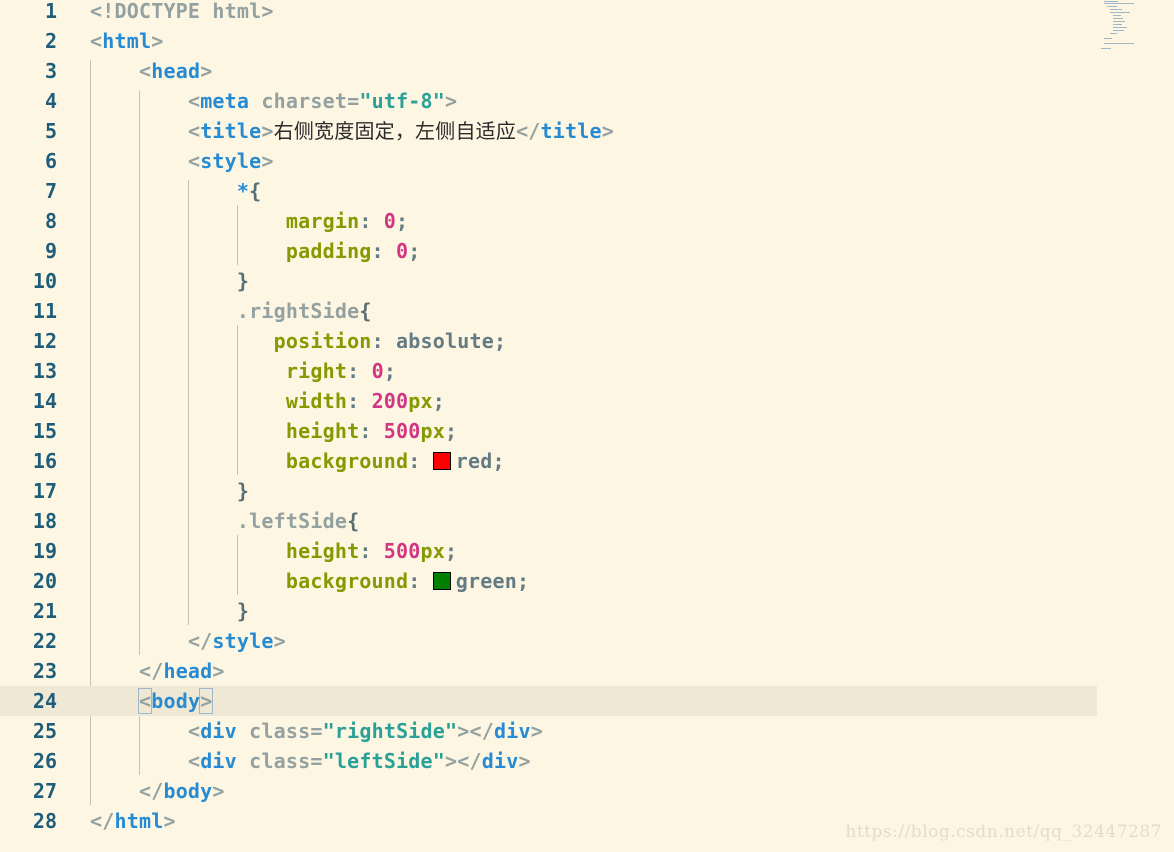 The height and width of the screenshot is (852, 1174). I want to click on line-number: 28, so click(44, 821).